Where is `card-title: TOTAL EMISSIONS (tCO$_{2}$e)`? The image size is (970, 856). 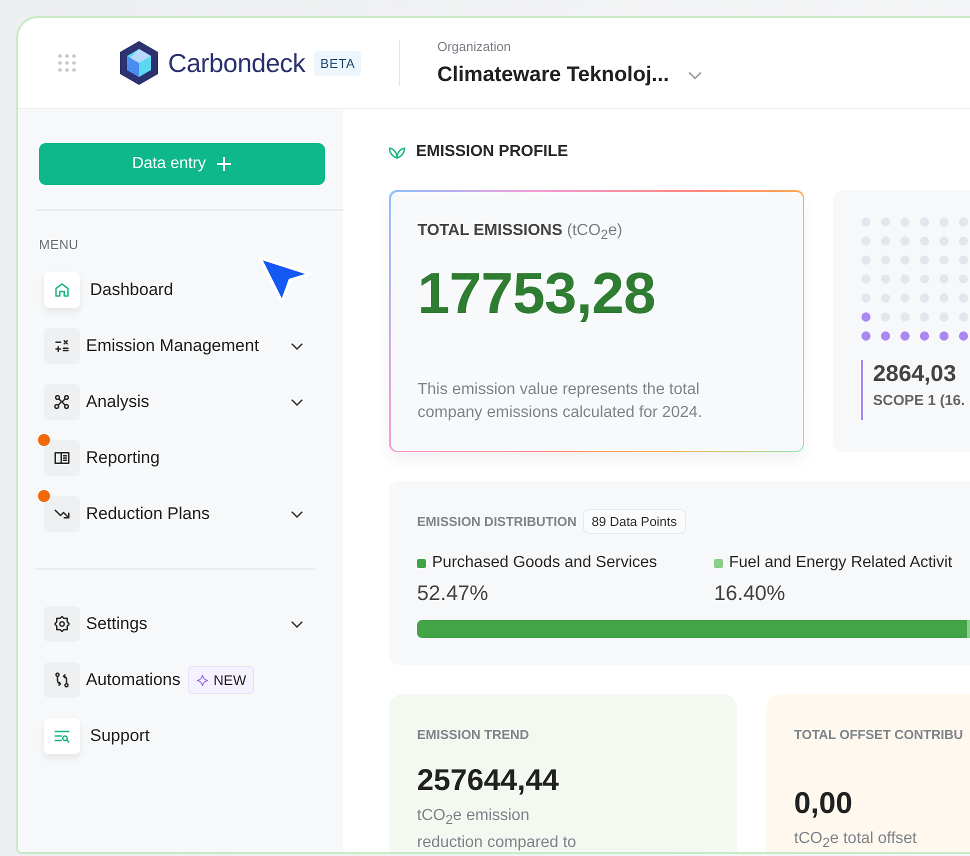 card-title: TOTAL EMISSIONS (tCO$_{2}$e) is located at coordinates (521, 232).